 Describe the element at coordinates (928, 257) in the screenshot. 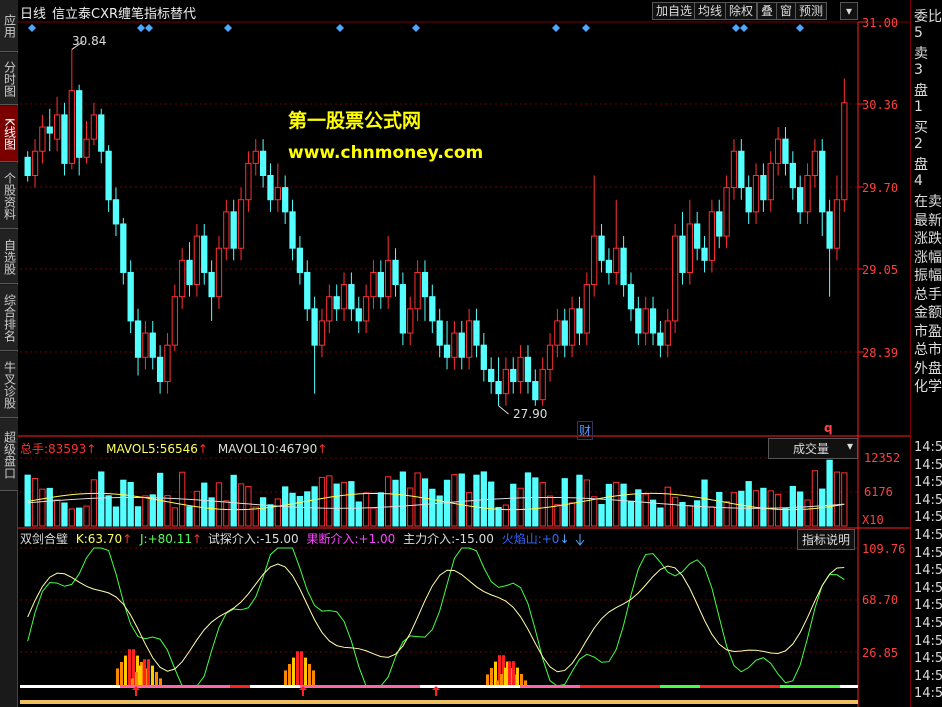

I see `quote-field: 涨幅` at that location.